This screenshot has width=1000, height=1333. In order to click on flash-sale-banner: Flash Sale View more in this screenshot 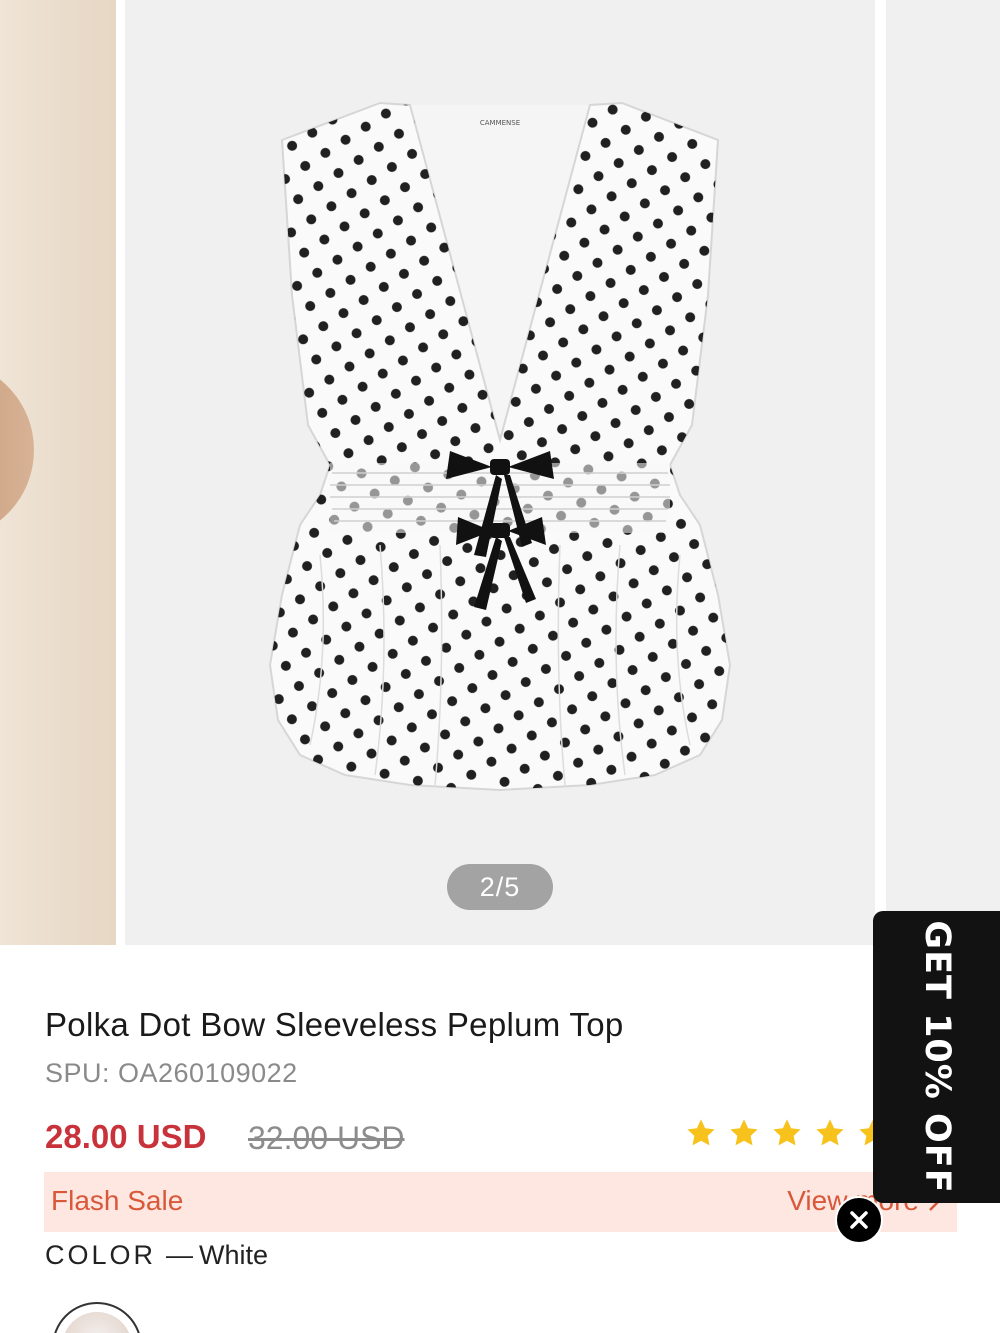, I will do `click(500, 1202)`.